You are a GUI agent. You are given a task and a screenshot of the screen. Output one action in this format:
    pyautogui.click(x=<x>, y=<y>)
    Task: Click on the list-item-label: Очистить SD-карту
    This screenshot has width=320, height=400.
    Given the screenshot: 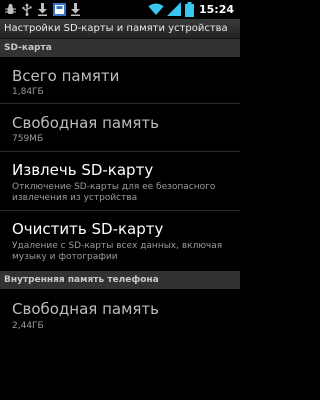 What is the action you would take?
    pyautogui.click(x=88, y=229)
    